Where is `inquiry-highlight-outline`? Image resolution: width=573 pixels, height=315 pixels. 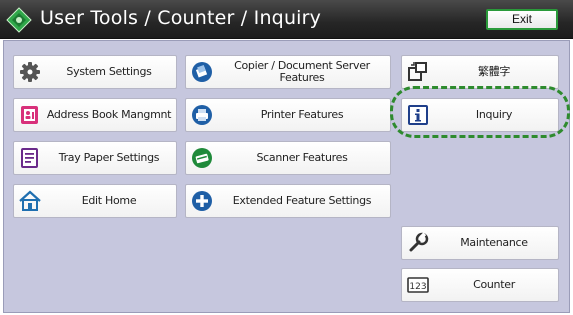 inquiry-highlight-outline is located at coordinates (480, 112).